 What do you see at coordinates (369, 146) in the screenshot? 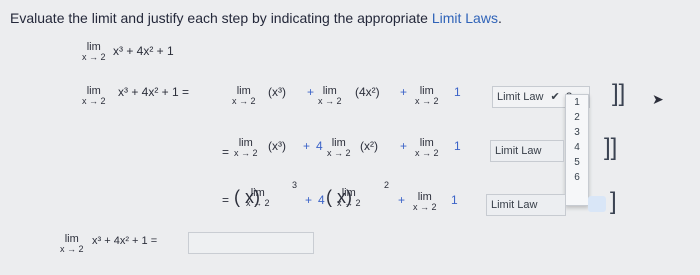
I see `row2-term2: (x²)` at bounding box center [369, 146].